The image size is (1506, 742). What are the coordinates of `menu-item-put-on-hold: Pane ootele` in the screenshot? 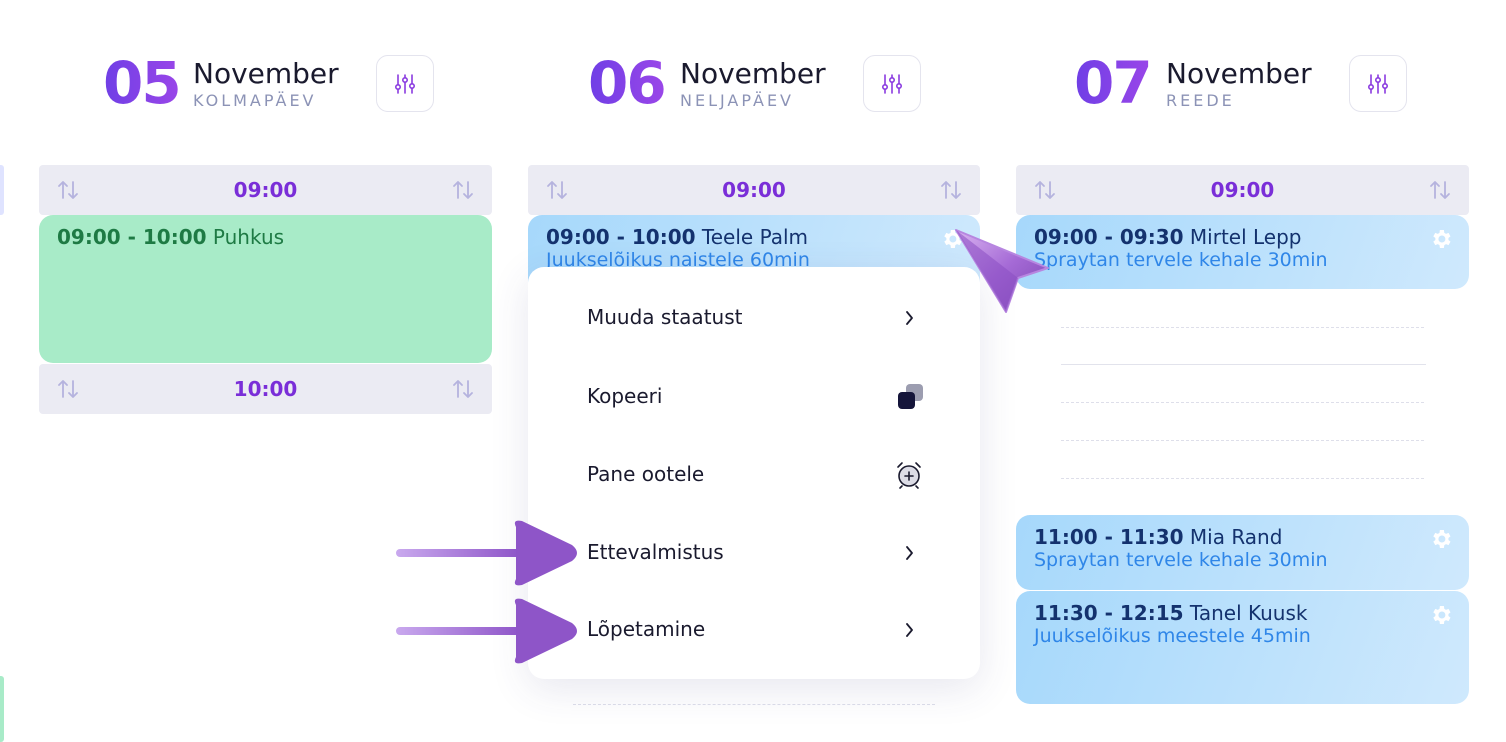 It's located at (754, 474).